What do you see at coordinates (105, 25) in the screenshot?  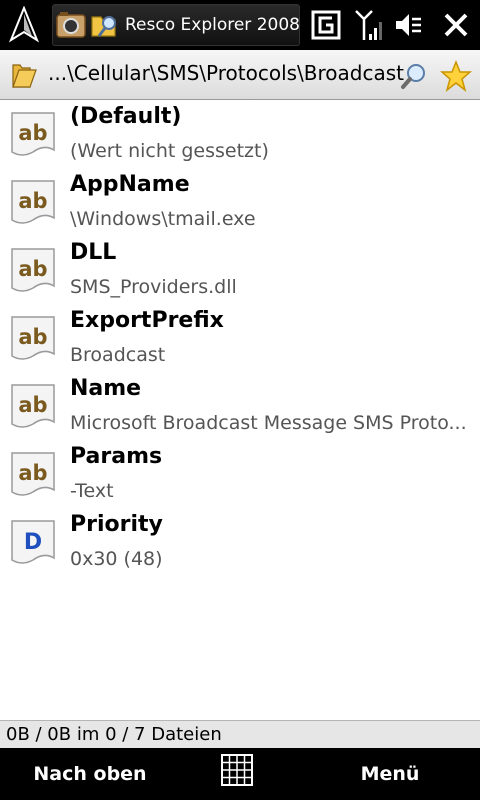 I see `explorer-search-icon` at bounding box center [105, 25].